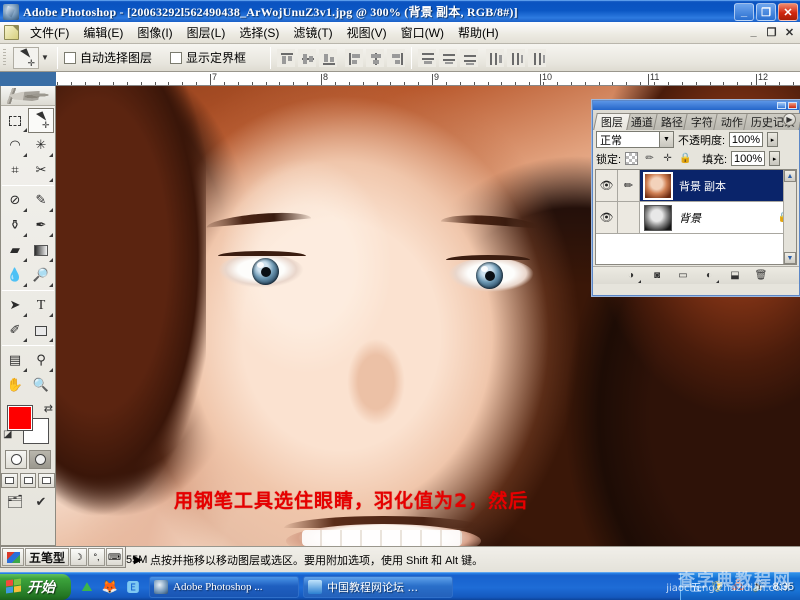 This screenshot has width=800, height=600. Describe the element at coordinates (15, 250) in the screenshot. I see `eraser-tool: ▰` at that location.